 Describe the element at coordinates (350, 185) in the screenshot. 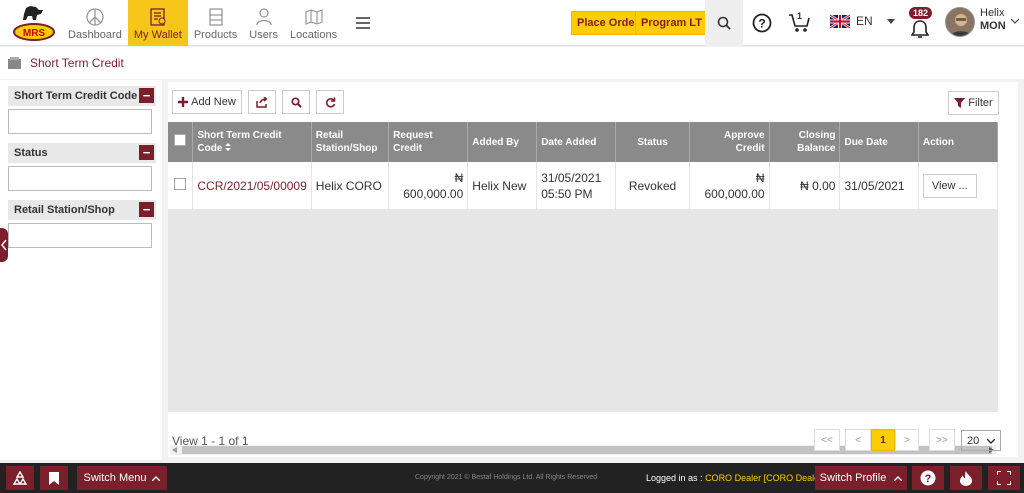

I see `station-cell: Helix CORO` at that location.